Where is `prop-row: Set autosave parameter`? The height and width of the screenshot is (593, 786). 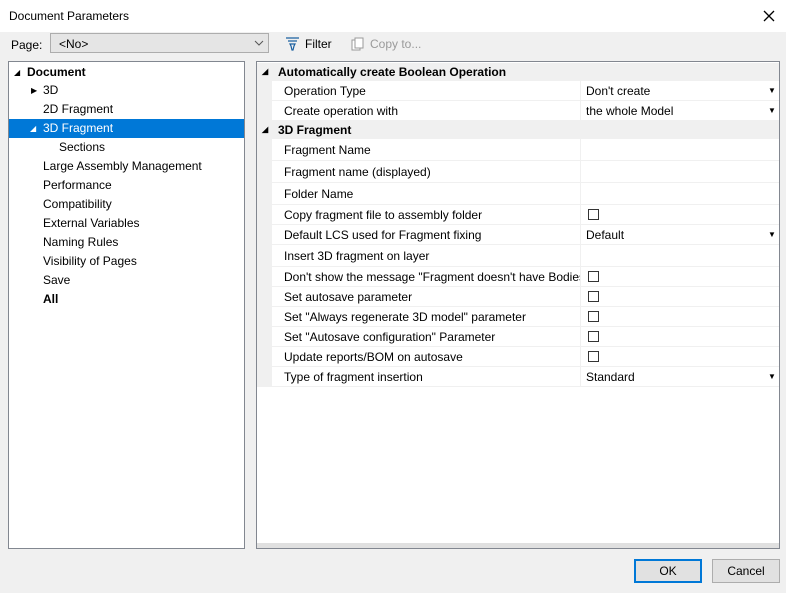
prop-row: Set autosave parameter is located at coordinates (518, 297).